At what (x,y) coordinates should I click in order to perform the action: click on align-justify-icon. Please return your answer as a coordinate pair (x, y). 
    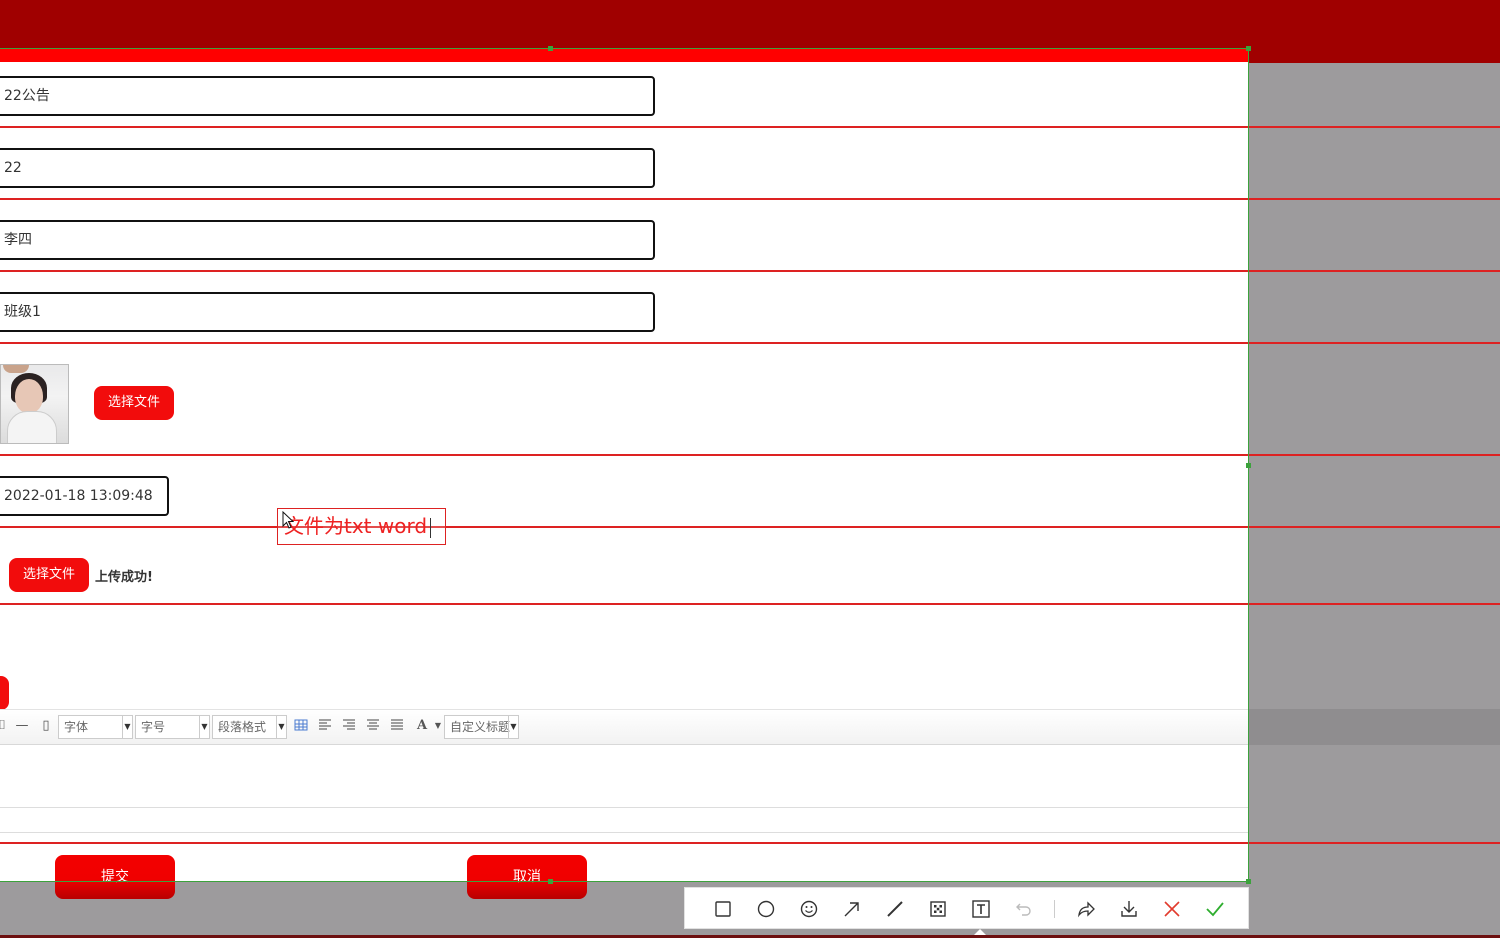
    Looking at the image, I should click on (398, 726).